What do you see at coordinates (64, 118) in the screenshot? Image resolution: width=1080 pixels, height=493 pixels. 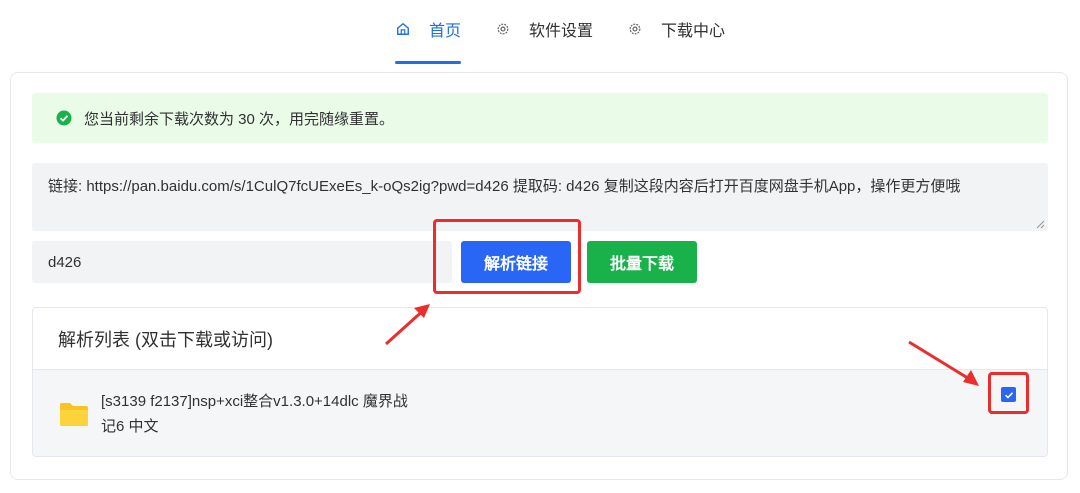 I see `check-circle-icon` at bounding box center [64, 118].